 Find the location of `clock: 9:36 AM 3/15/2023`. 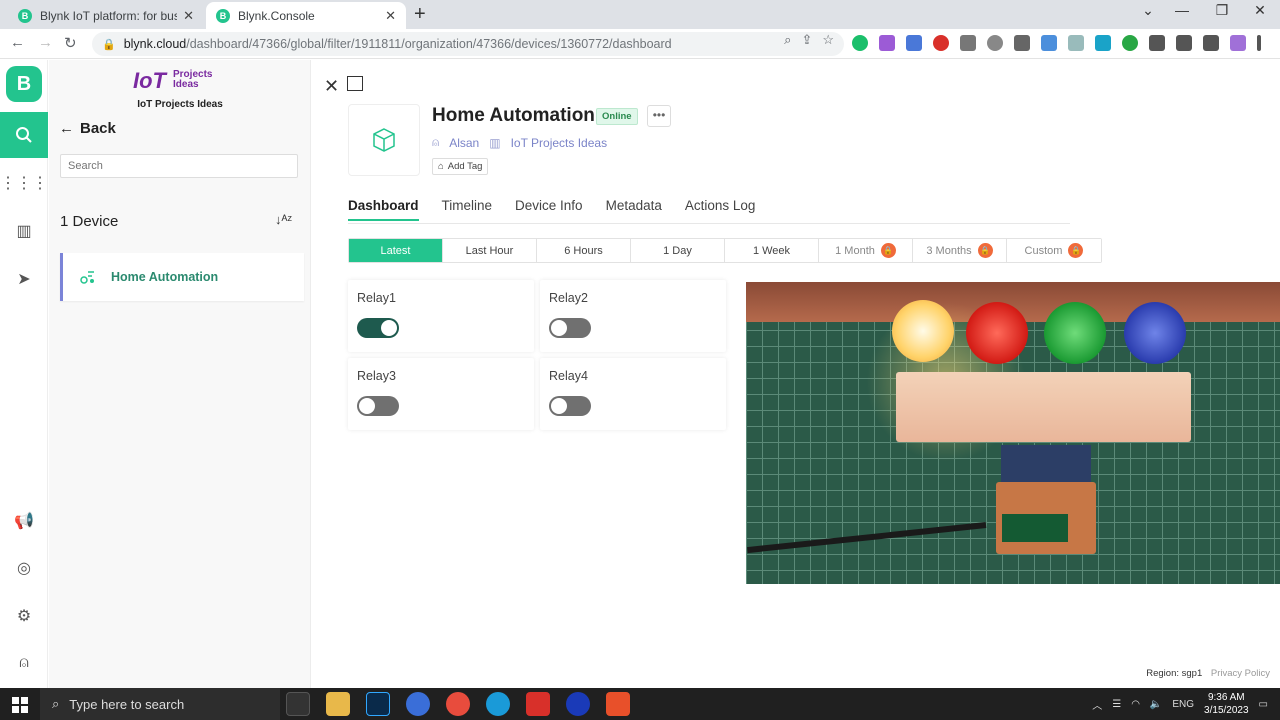

clock: 9:36 AM 3/15/2023 is located at coordinates (1226, 704).